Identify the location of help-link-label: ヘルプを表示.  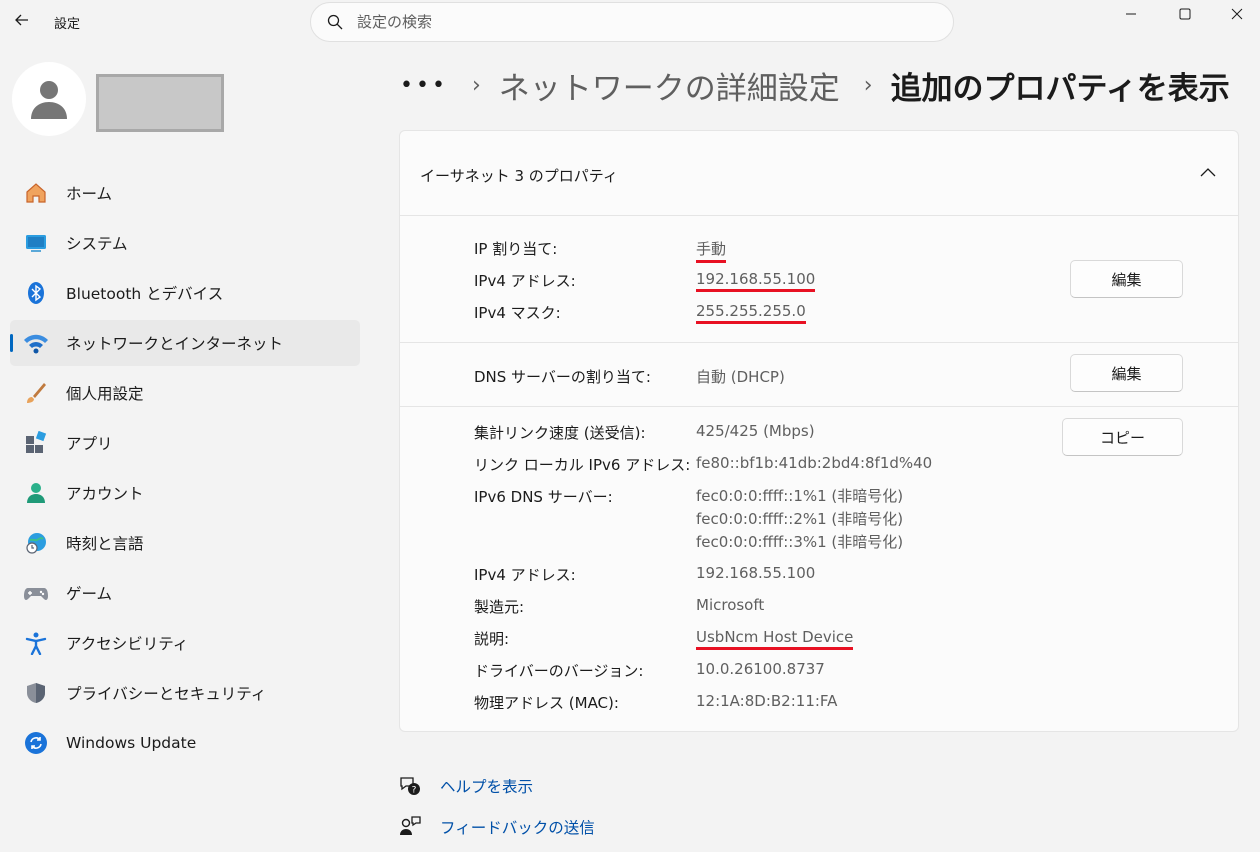
(487, 787).